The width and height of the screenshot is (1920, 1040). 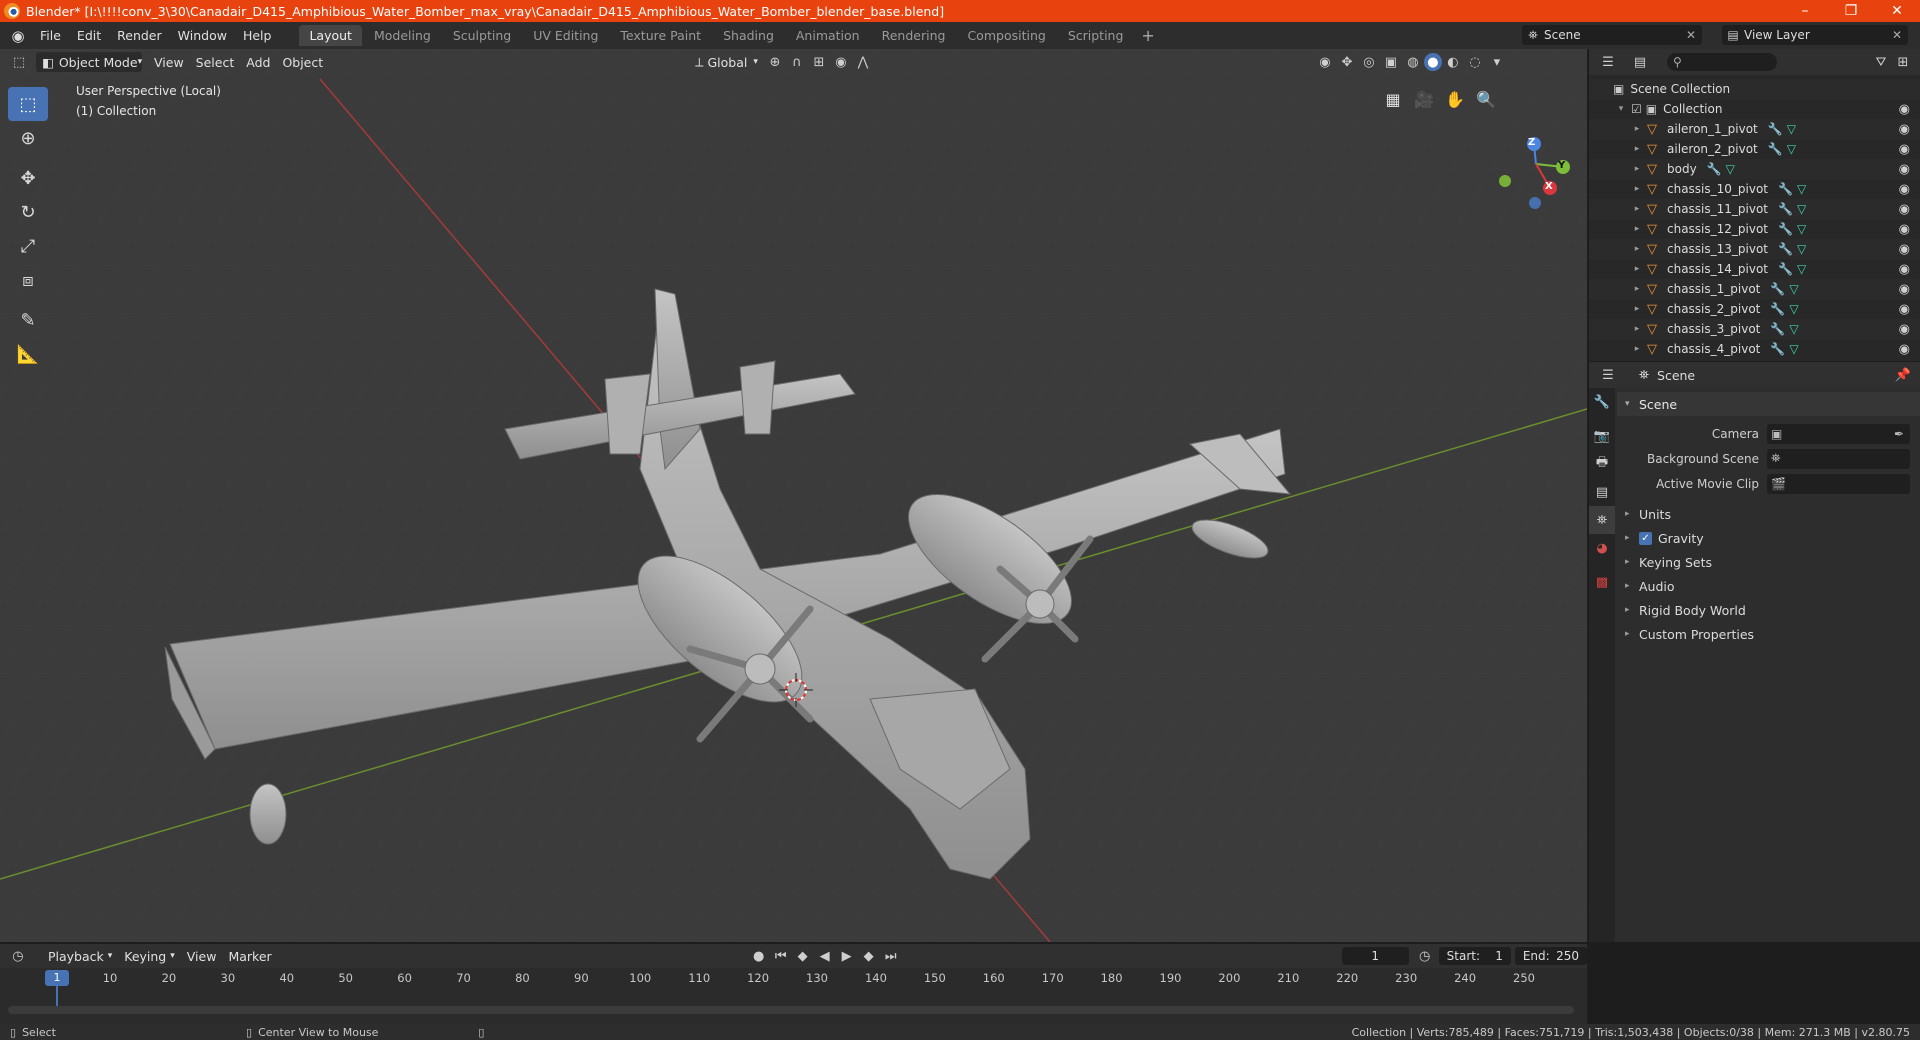 I want to click on camera-field: ▣ ✒, so click(x=1838, y=433).